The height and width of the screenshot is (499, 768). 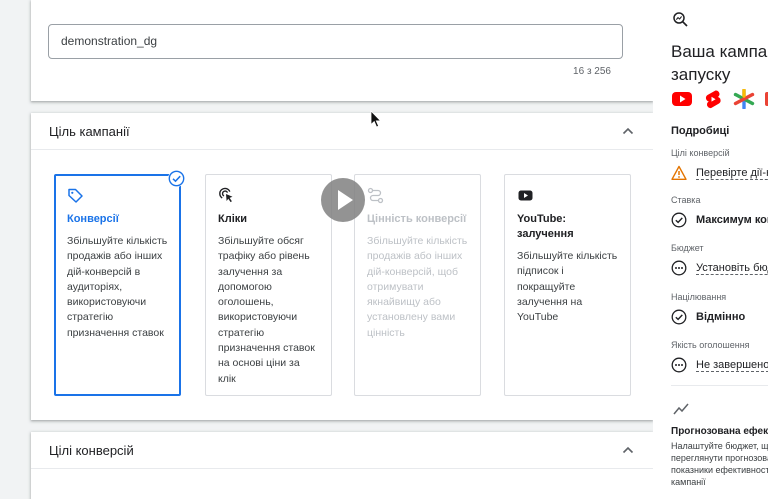 What do you see at coordinates (732, 365) in the screenshot?
I see `detail-value: Не завершено` at bounding box center [732, 365].